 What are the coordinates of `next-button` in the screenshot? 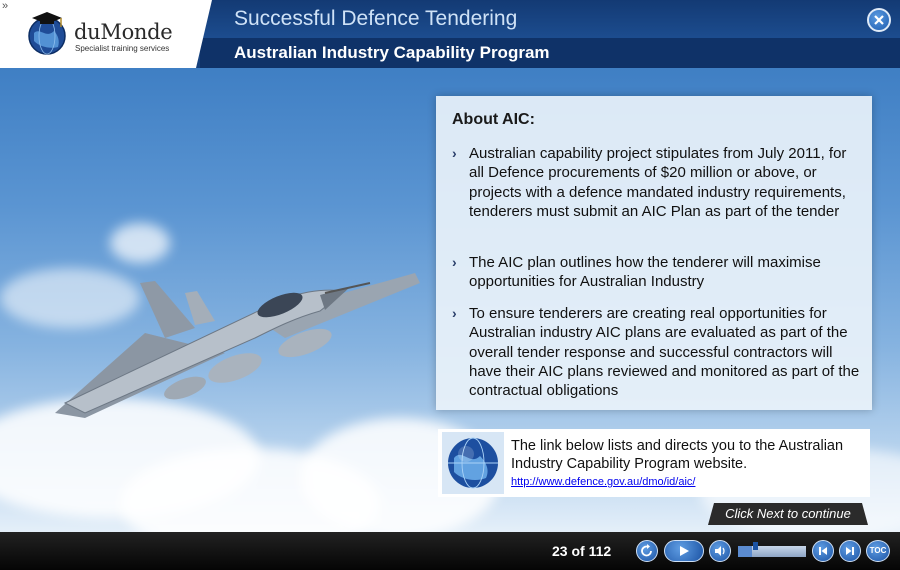 It's located at (850, 551).